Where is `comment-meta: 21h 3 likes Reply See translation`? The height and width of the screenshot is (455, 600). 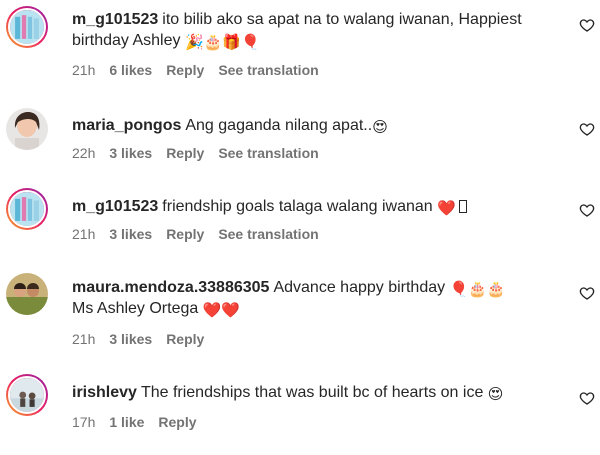 comment-meta: 21h 3 likes Reply See translation is located at coordinates (202, 234).